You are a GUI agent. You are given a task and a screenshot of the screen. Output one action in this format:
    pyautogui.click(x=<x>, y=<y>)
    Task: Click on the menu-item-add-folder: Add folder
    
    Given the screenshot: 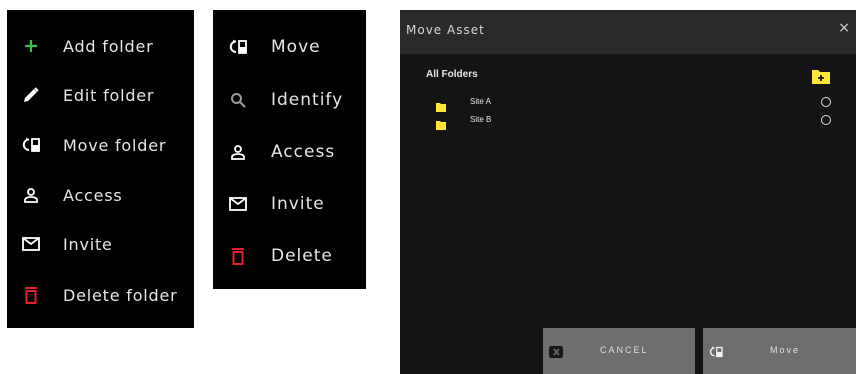 What is the action you would take?
    pyautogui.click(x=100, y=46)
    